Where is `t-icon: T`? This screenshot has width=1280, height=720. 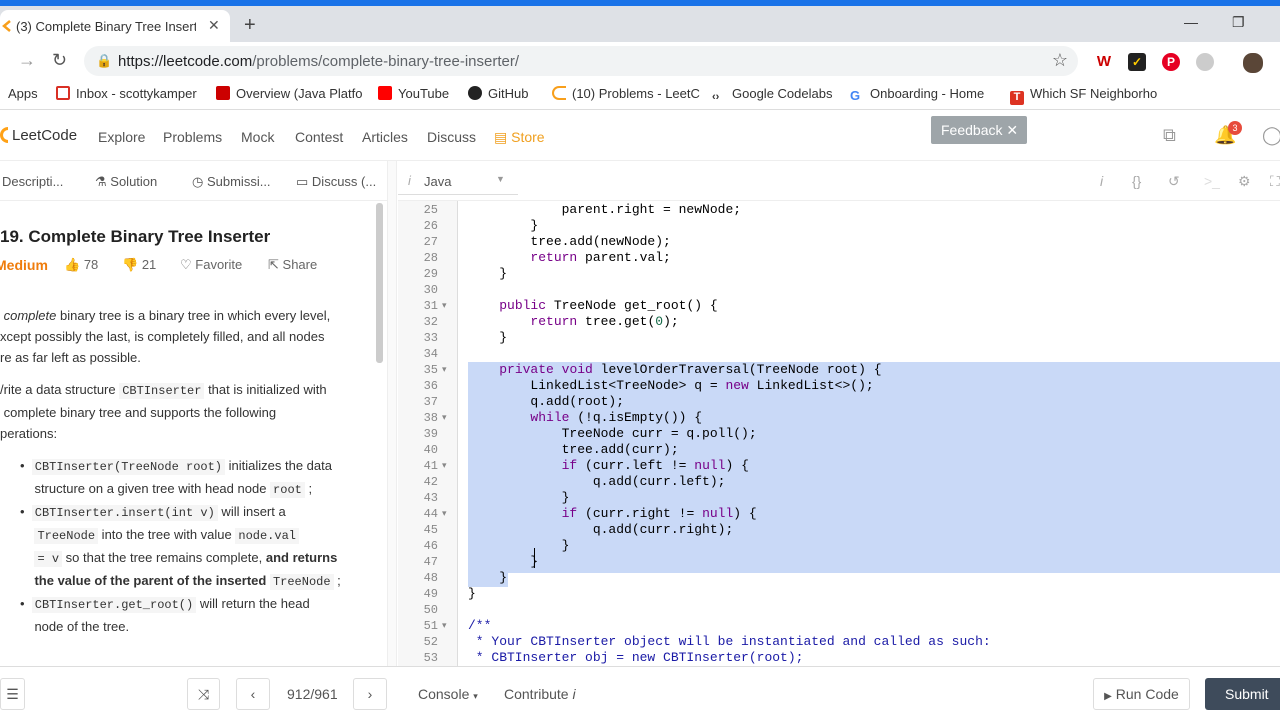 t-icon: T is located at coordinates (1017, 98).